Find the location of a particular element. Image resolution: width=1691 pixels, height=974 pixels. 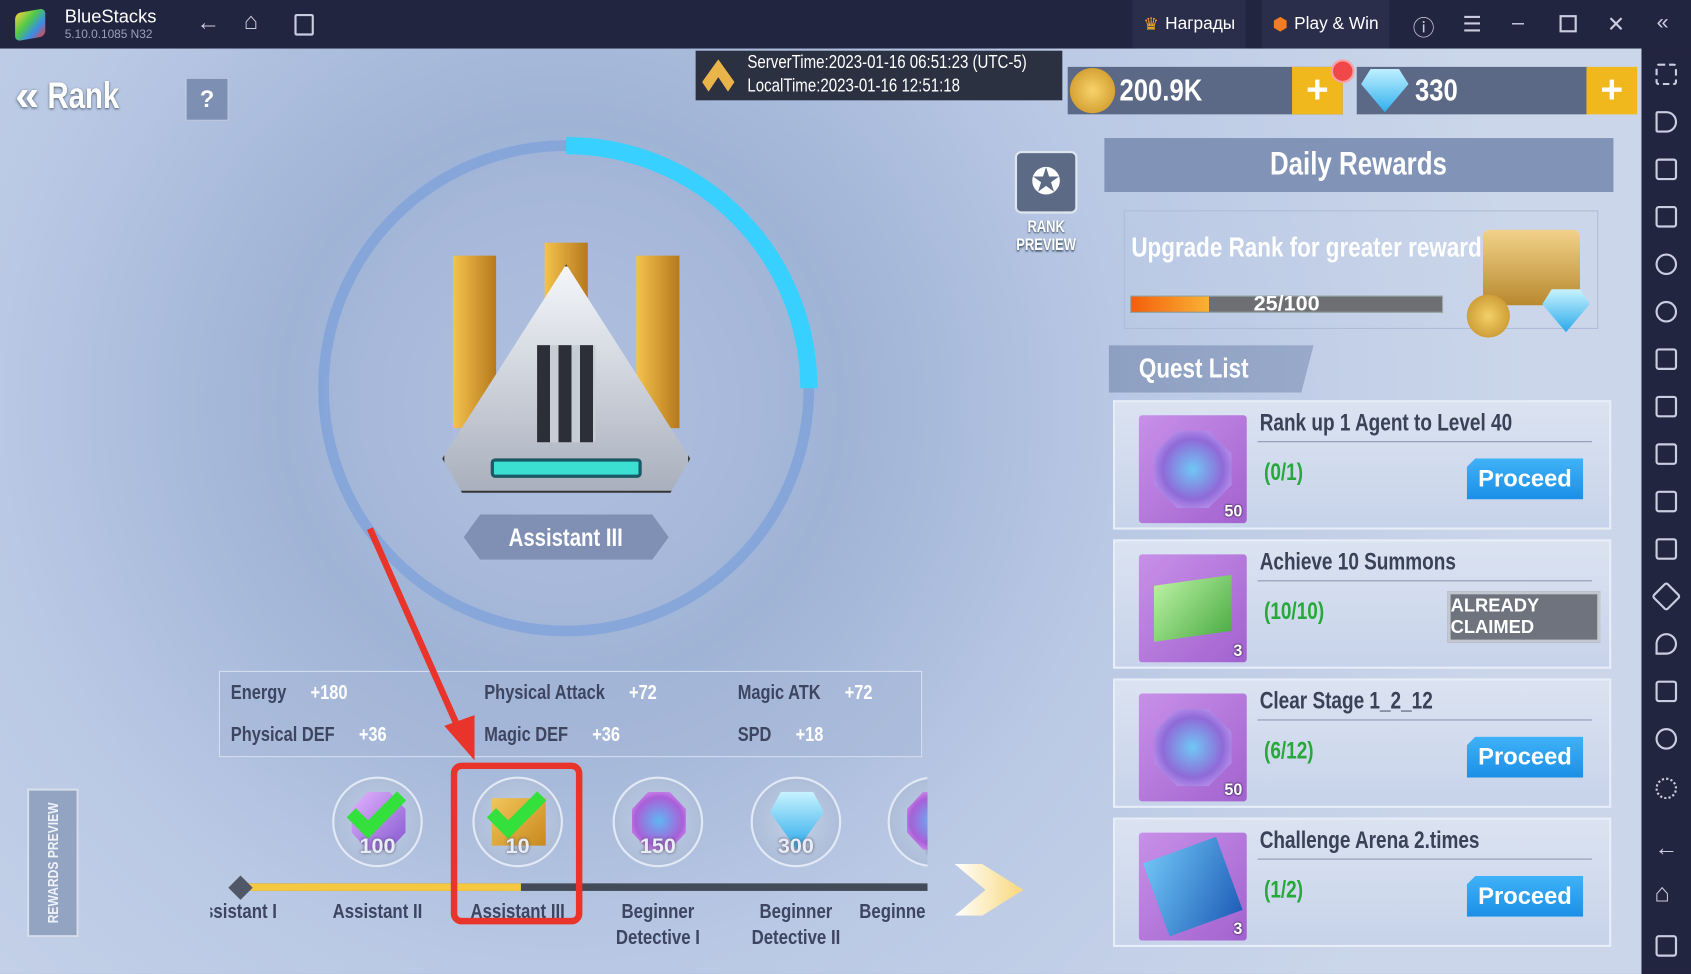

speed-icon is located at coordinates (1666, 739).